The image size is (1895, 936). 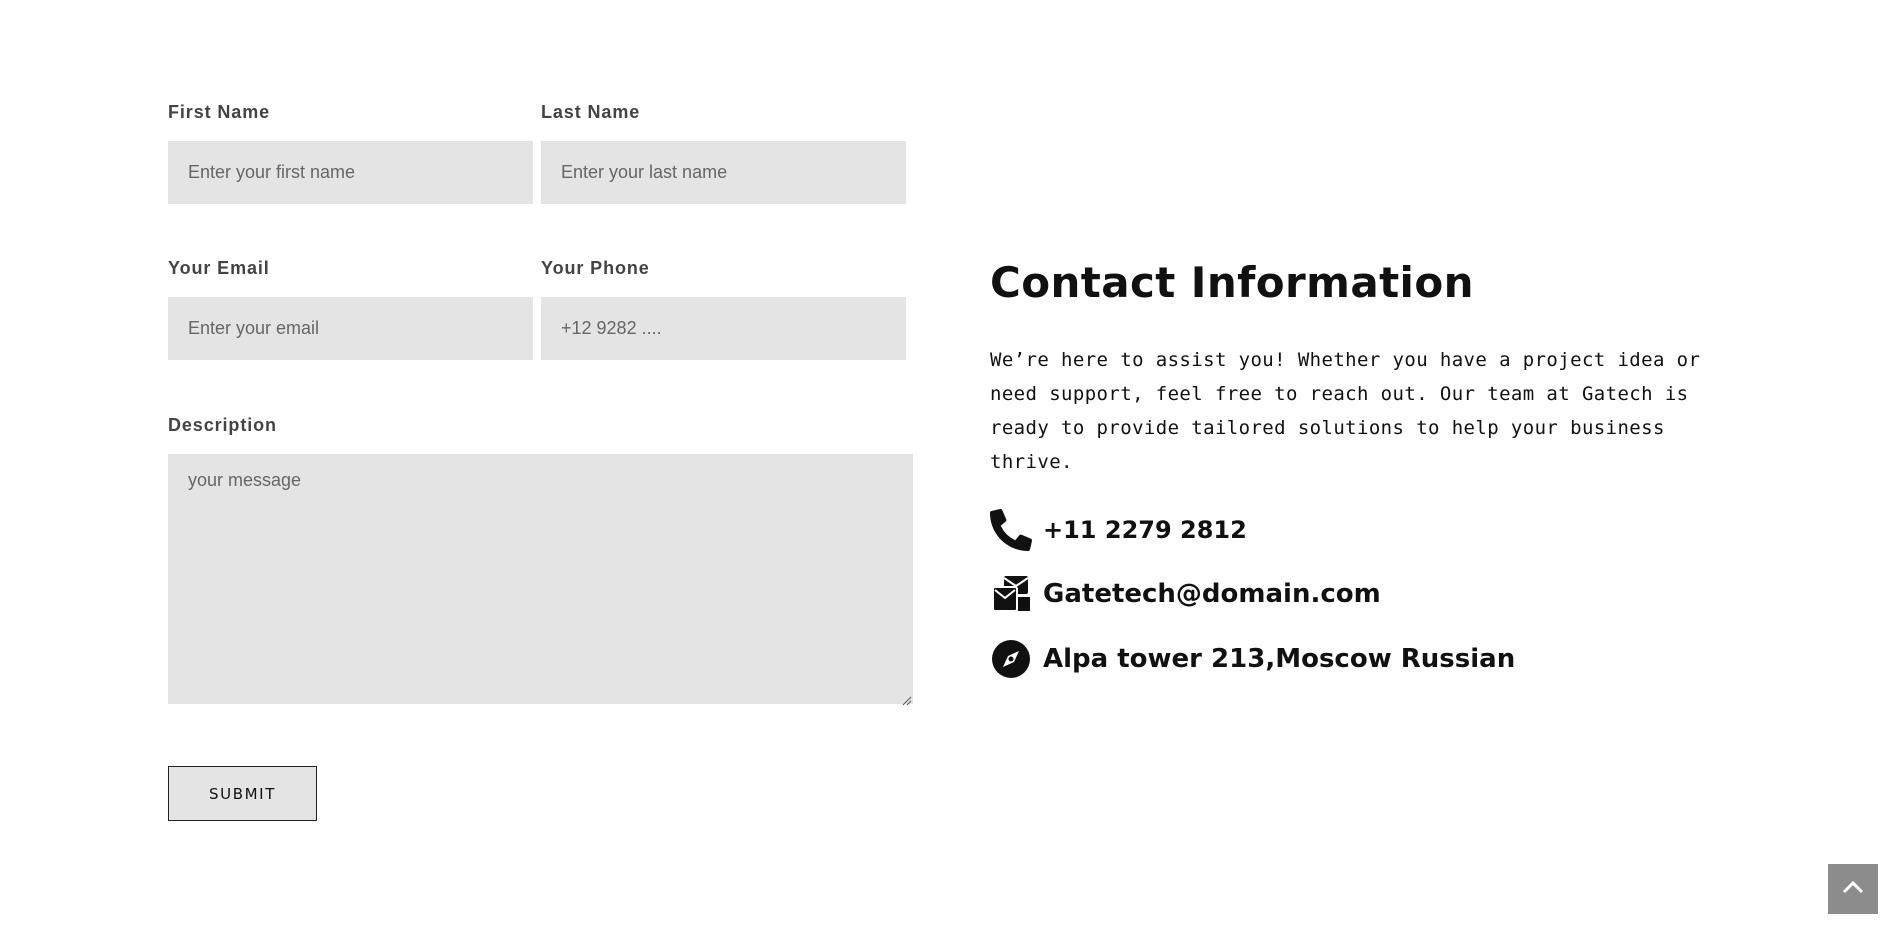 I want to click on email-input, so click(x=350, y=328).